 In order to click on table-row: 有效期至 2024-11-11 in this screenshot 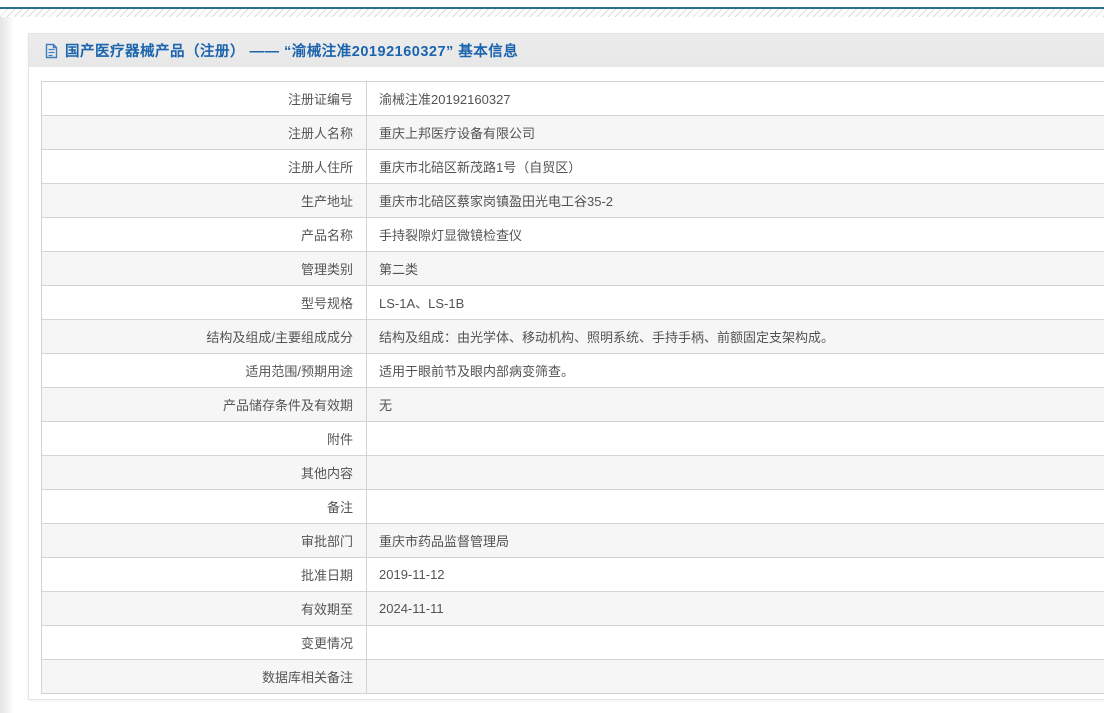, I will do `click(572, 608)`.